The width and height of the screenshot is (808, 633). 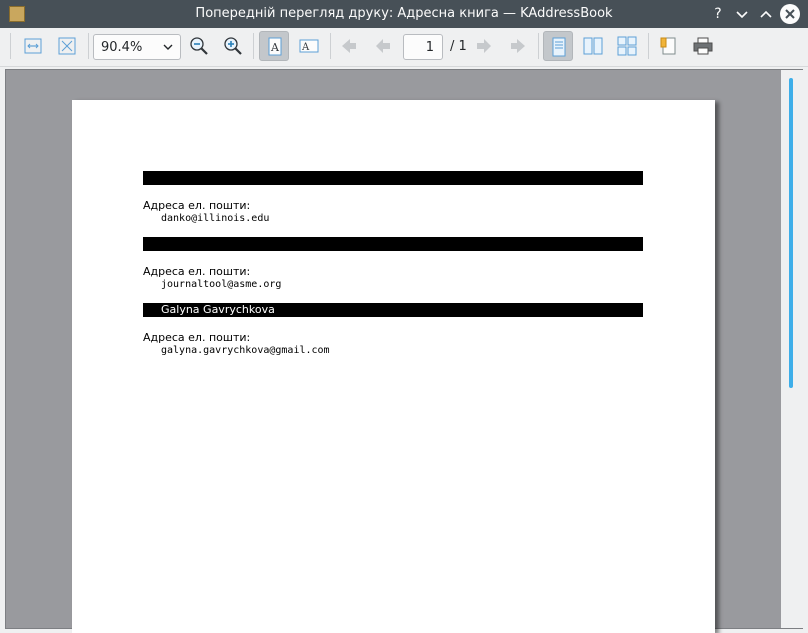 I want to click on single-page-button, so click(x=558, y=46).